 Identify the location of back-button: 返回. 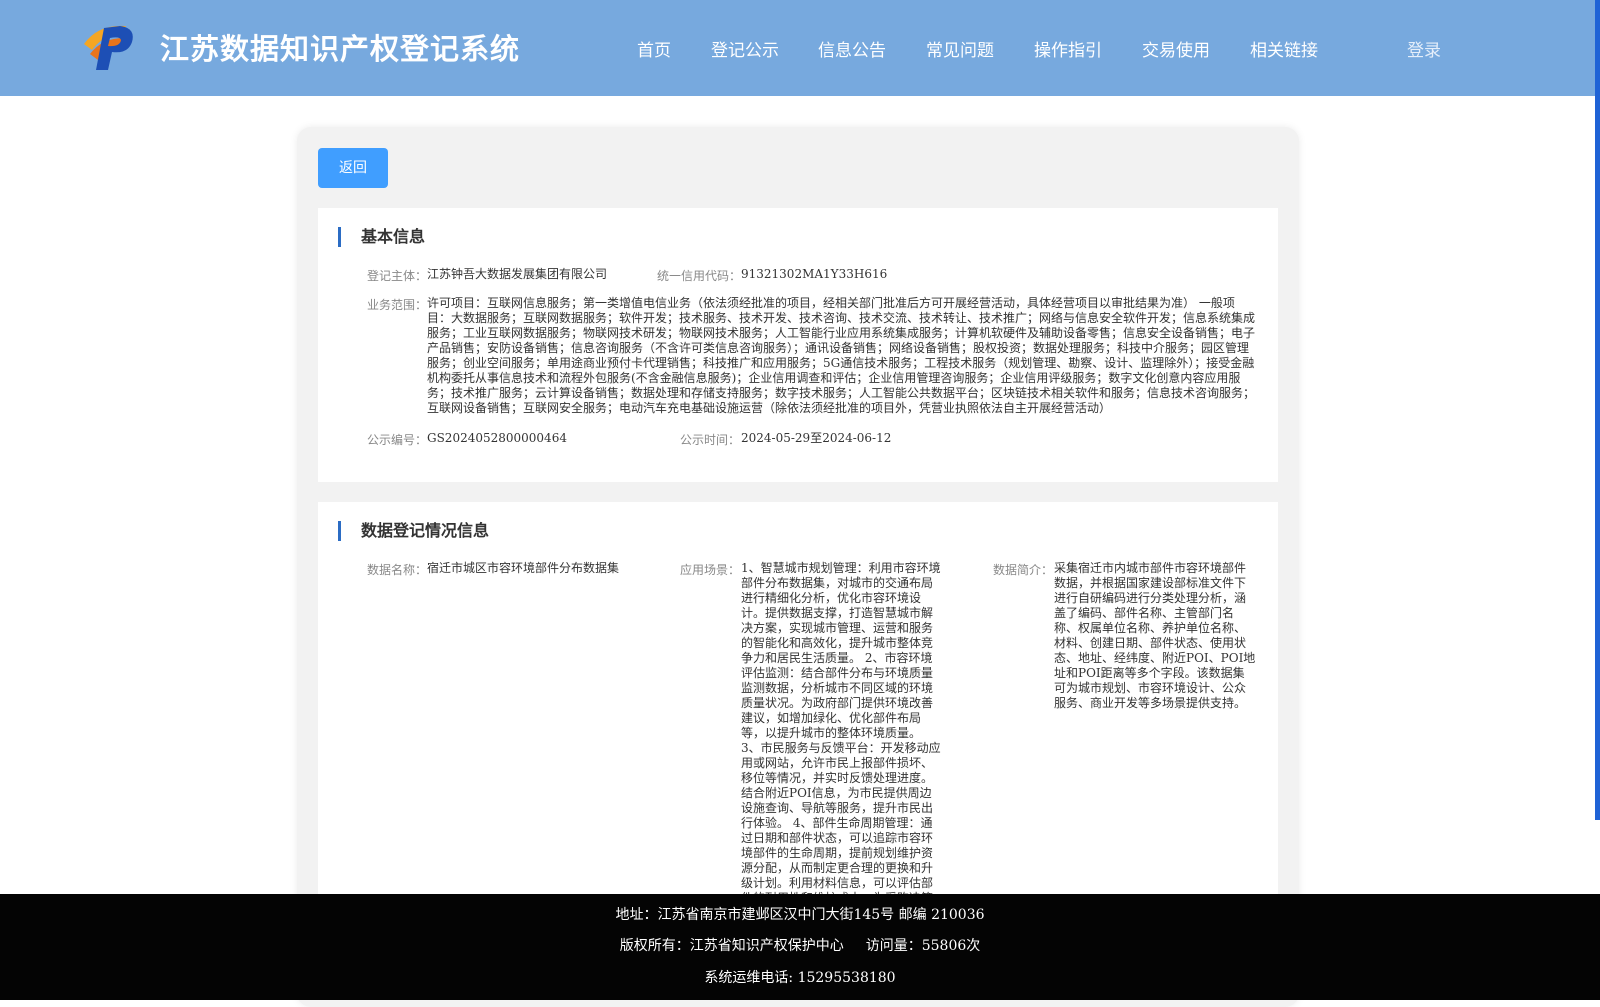
(353, 168).